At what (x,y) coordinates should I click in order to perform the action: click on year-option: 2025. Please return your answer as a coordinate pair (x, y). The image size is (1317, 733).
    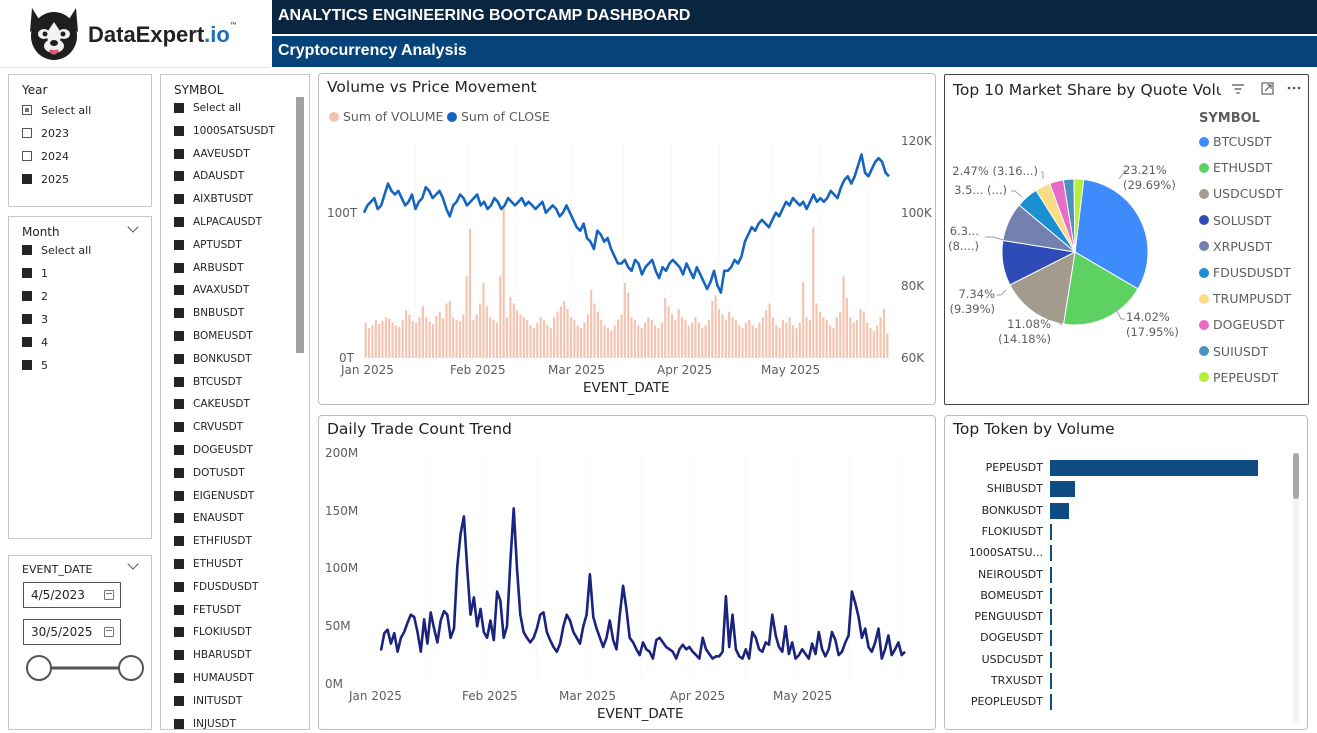
    Looking at the image, I should click on (45, 179).